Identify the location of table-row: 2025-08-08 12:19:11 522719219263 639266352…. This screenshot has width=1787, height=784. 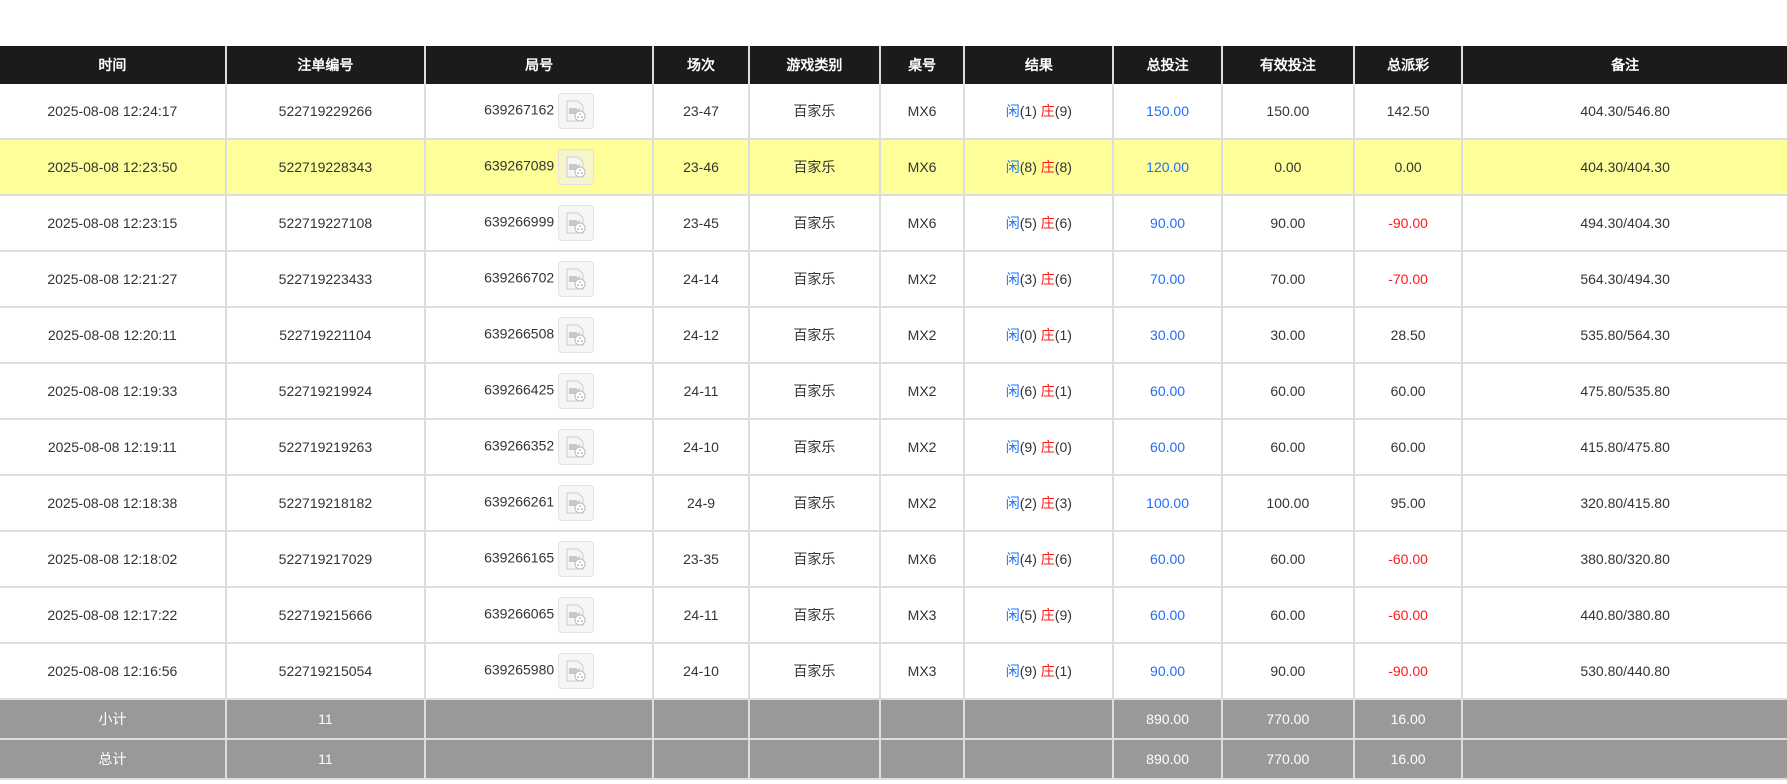
(893, 447).